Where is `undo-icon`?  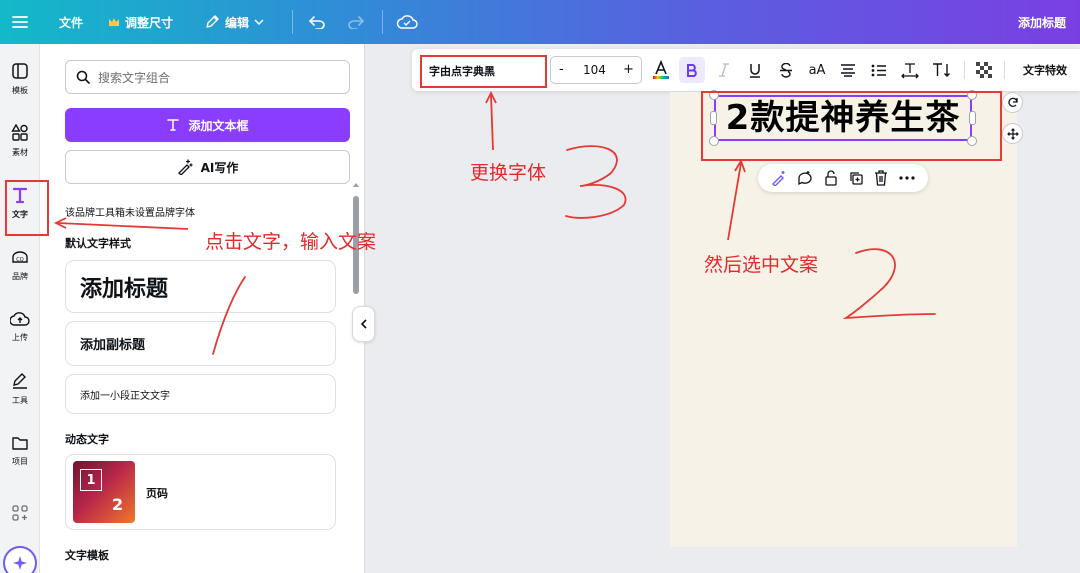
undo-icon is located at coordinates (316, 22).